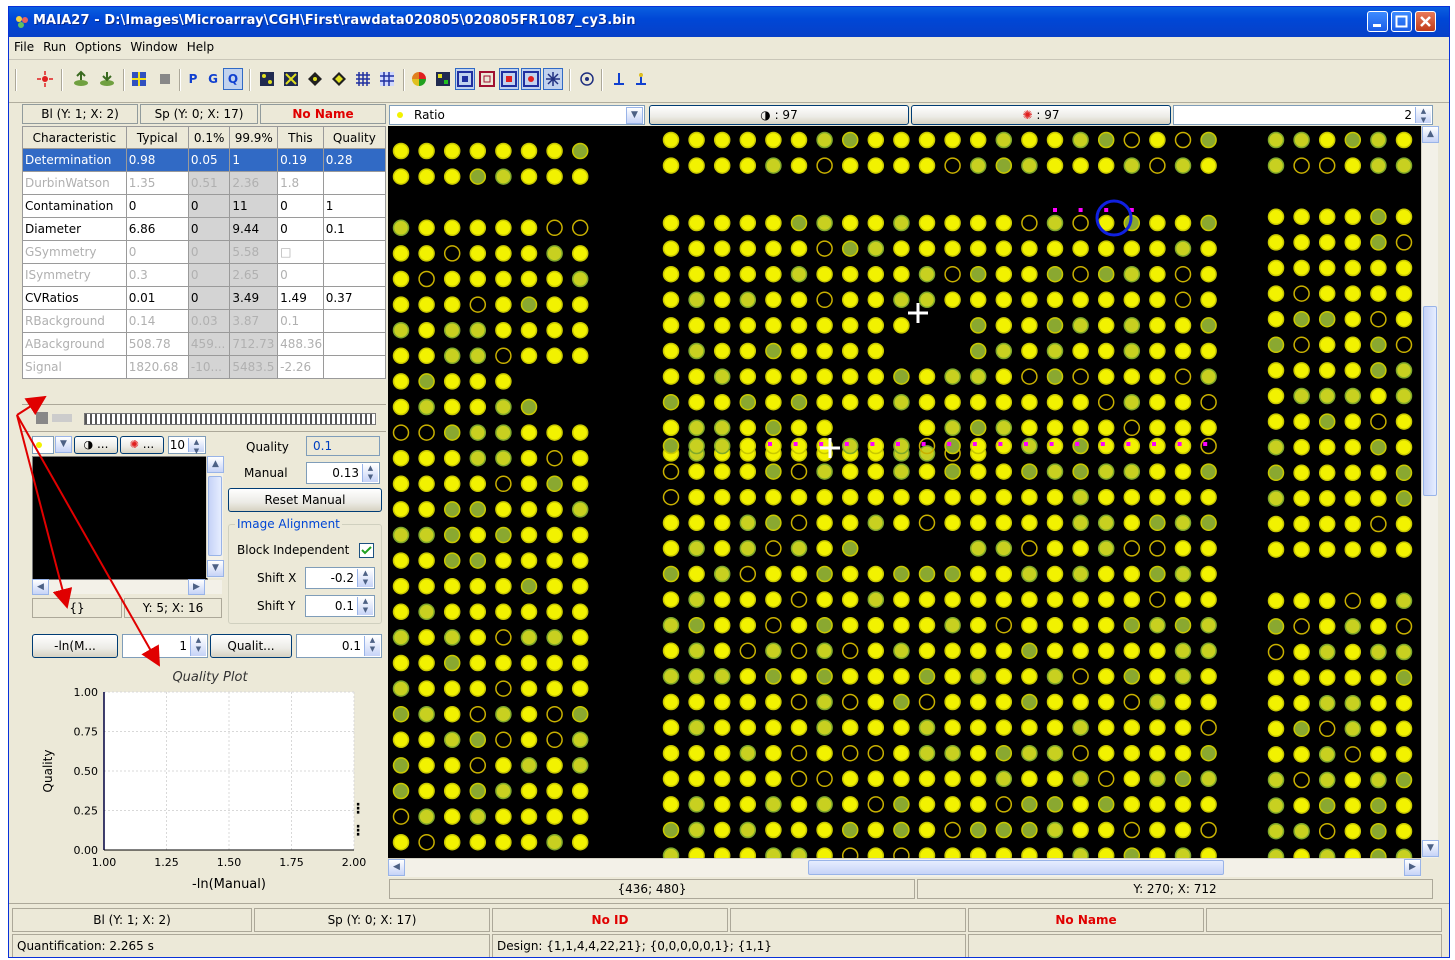 The image size is (1455, 960). What do you see at coordinates (254, 367) in the screenshot?
I see `table-cell: 5483.5` at bounding box center [254, 367].